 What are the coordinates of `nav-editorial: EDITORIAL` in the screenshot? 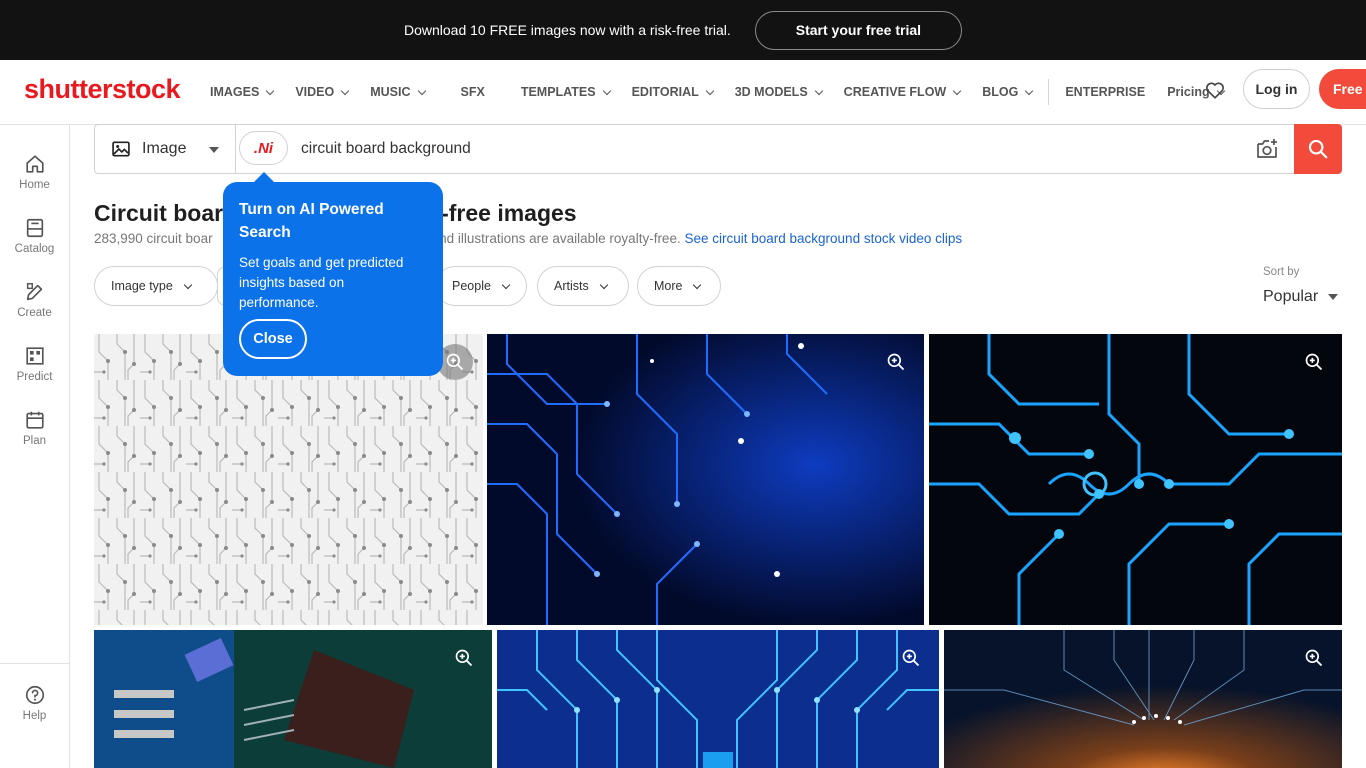 It's located at (673, 92).